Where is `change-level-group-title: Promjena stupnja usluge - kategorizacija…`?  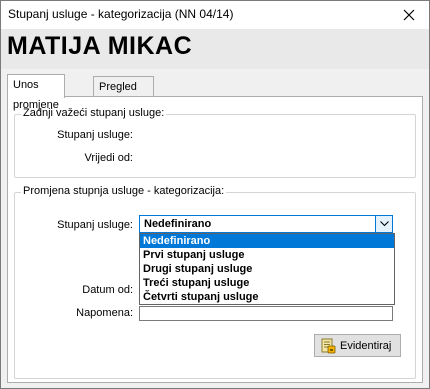
change-level-group-title: Promjena stupnja usluge - kategorizacija… is located at coordinates (124, 191).